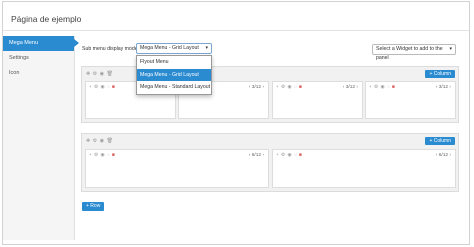 The height and width of the screenshot is (247, 474). What do you see at coordinates (93, 206) in the screenshot?
I see `add-row-button: + Row` at bounding box center [93, 206].